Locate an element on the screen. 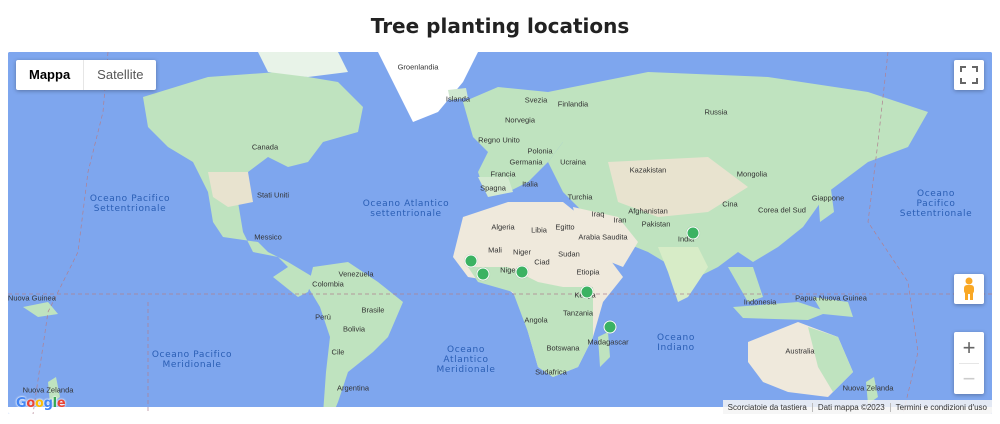 The image size is (1000, 424). fullscreen-button is located at coordinates (969, 75).